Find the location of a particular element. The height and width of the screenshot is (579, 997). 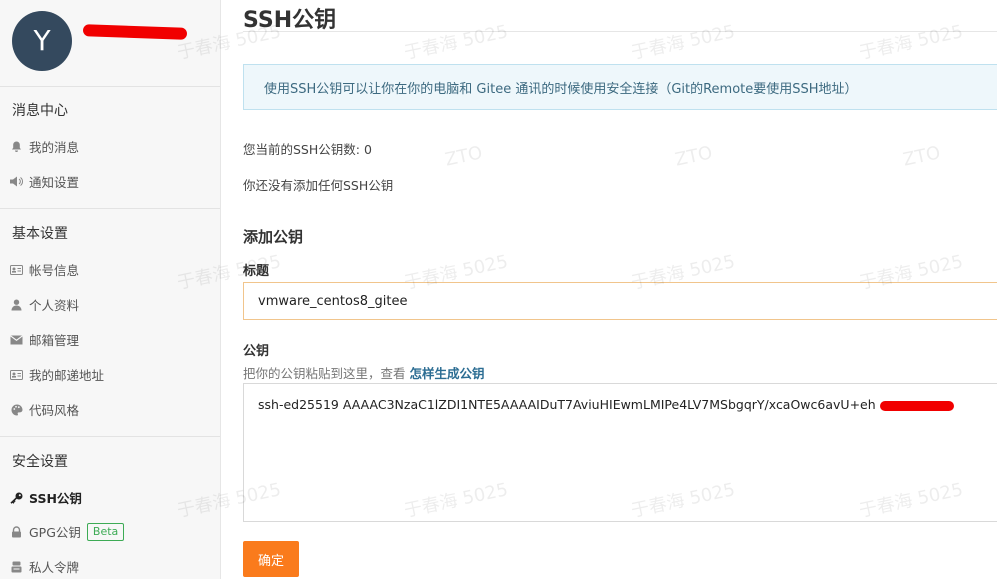

address-card-icon is located at coordinates (16, 374).